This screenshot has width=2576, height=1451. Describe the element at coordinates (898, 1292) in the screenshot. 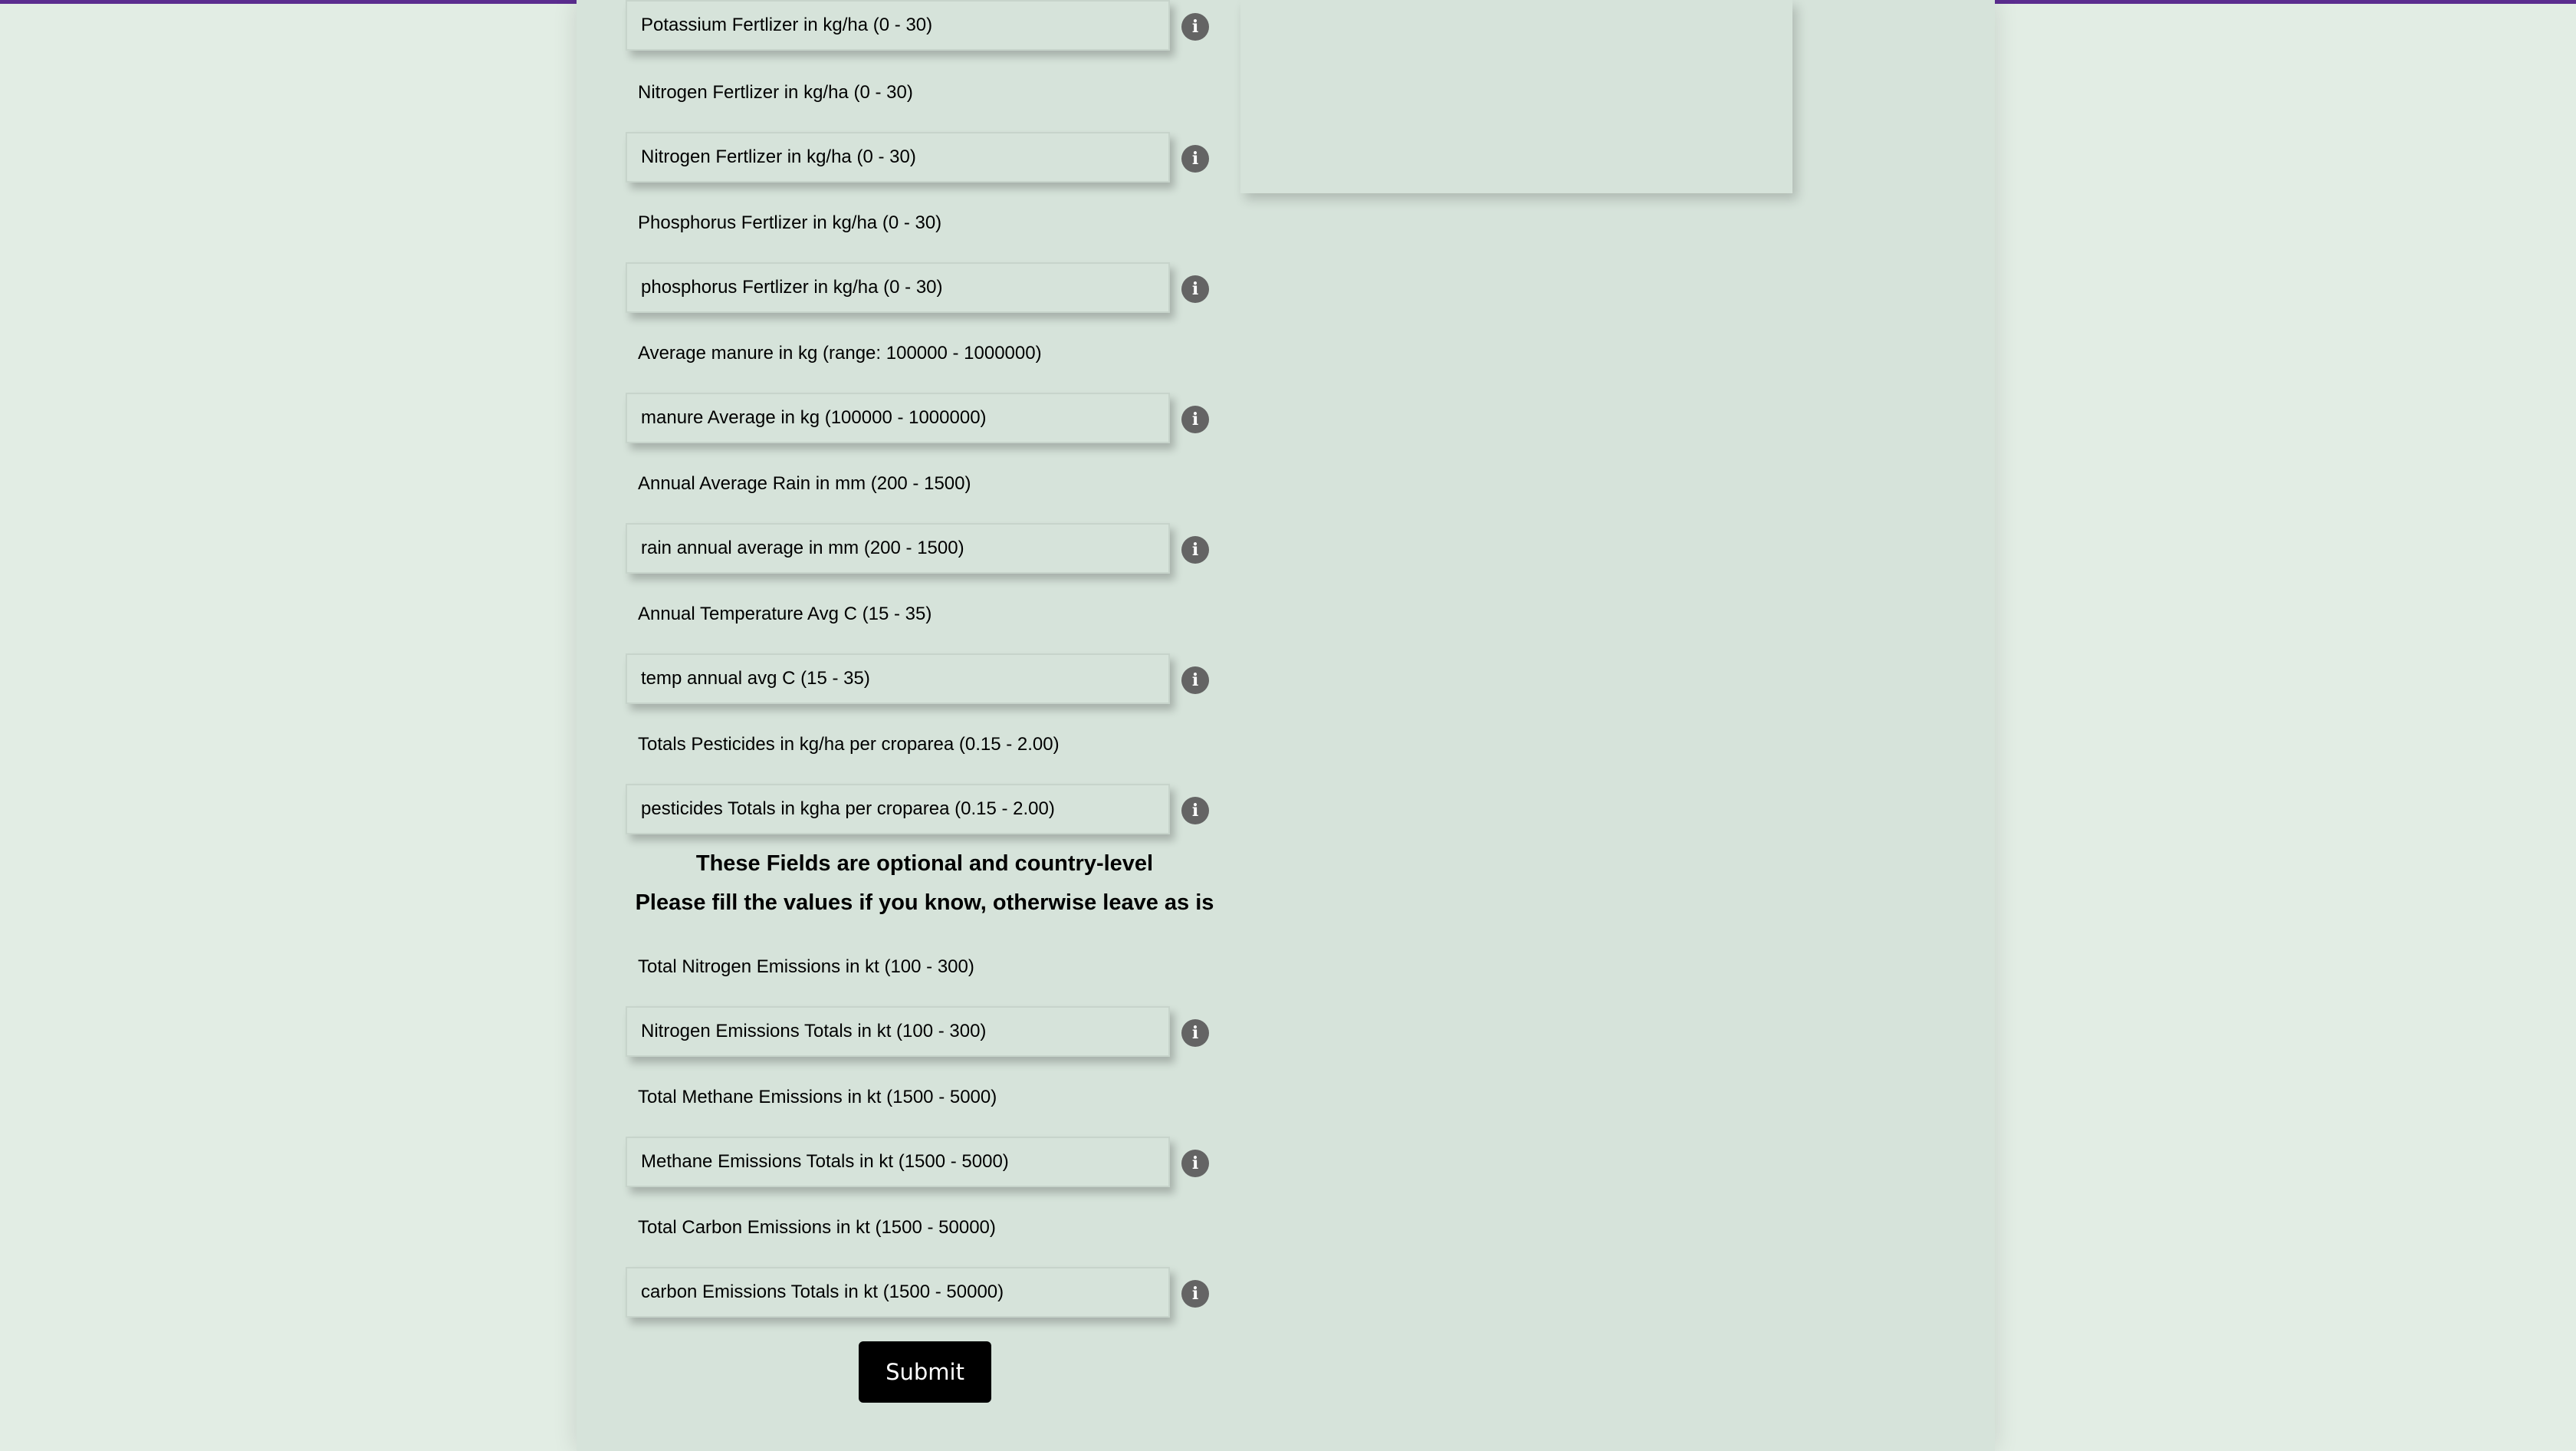

I see `carbon-emissions-input` at that location.